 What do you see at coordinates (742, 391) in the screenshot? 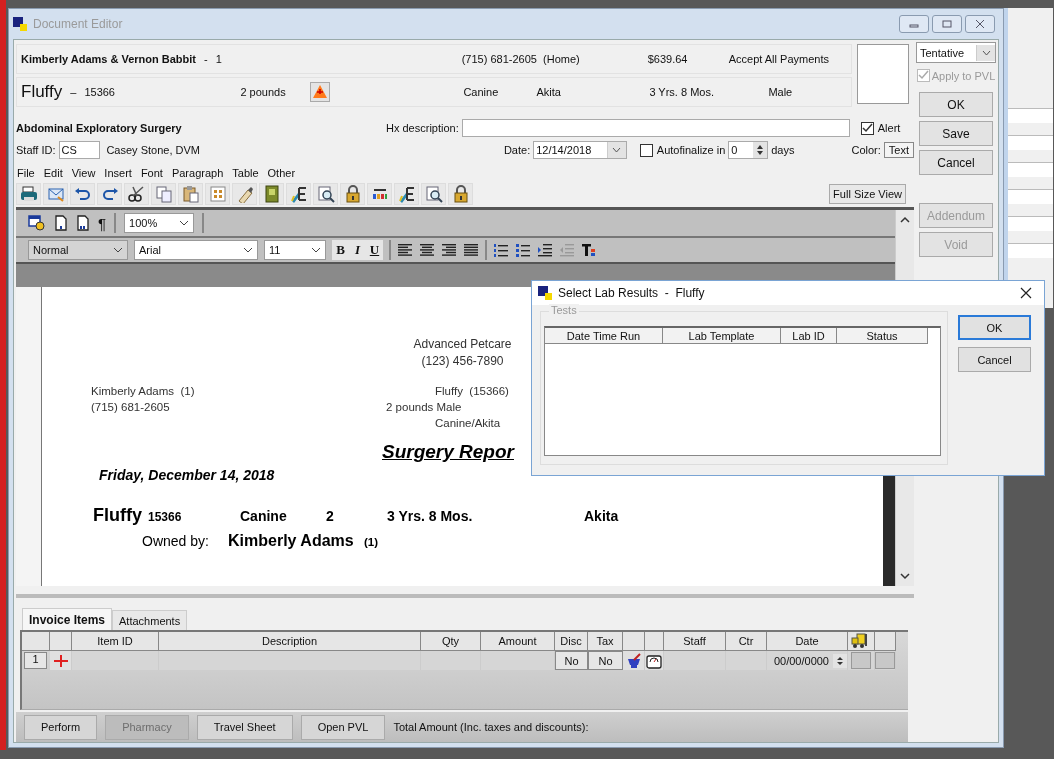
I see `lab-results-list: Date Time Run Lab Template Lab ID Status` at bounding box center [742, 391].